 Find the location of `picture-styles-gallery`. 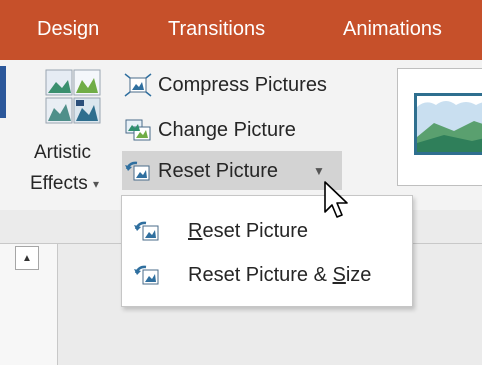

picture-styles-gallery is located at coordinates (439, 127).